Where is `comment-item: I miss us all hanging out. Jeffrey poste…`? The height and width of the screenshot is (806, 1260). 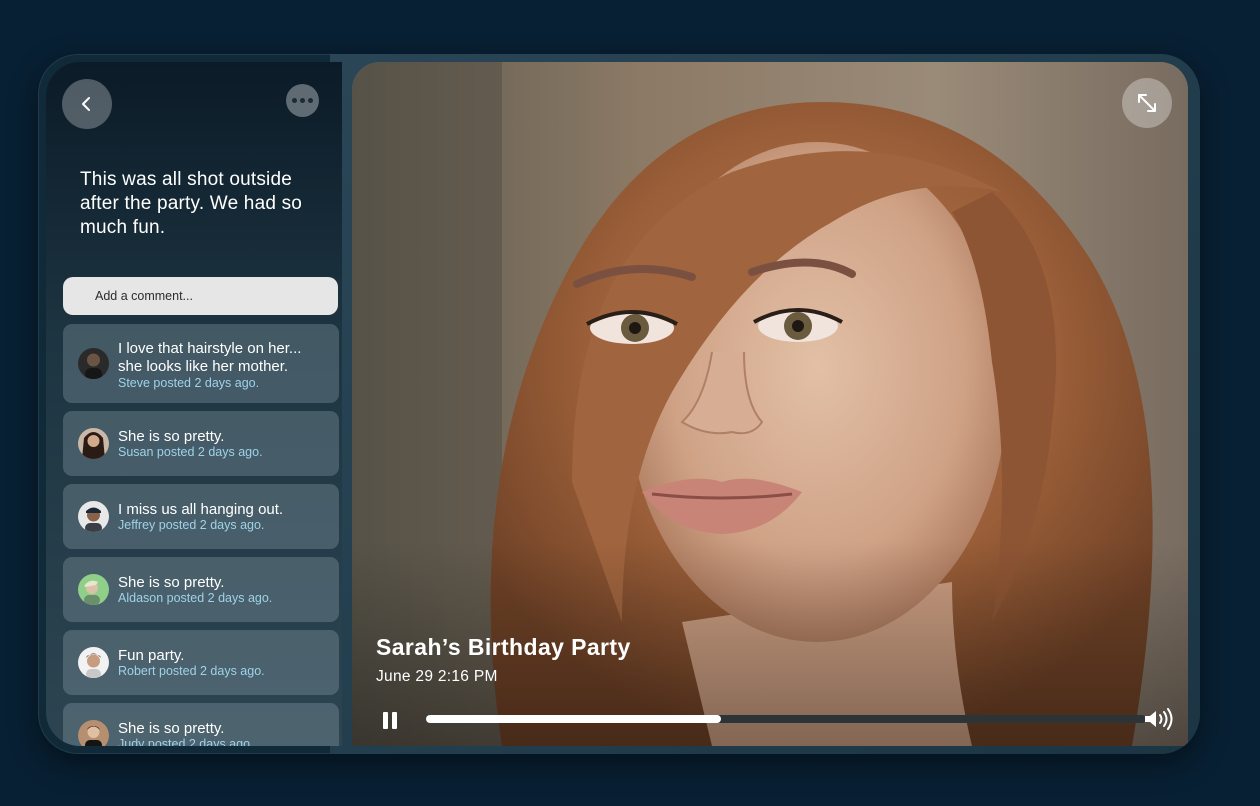 comment-item: I miss us all hanging out. Jeffrey poste… is located at coordinates (201, 516).